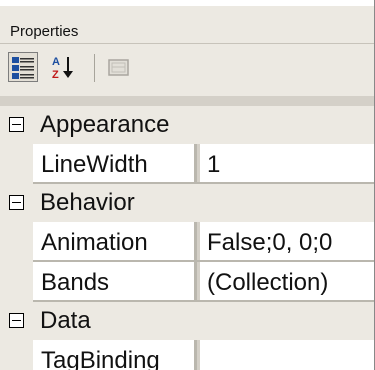  I want to click on property-value: 1, so click(214, 164).